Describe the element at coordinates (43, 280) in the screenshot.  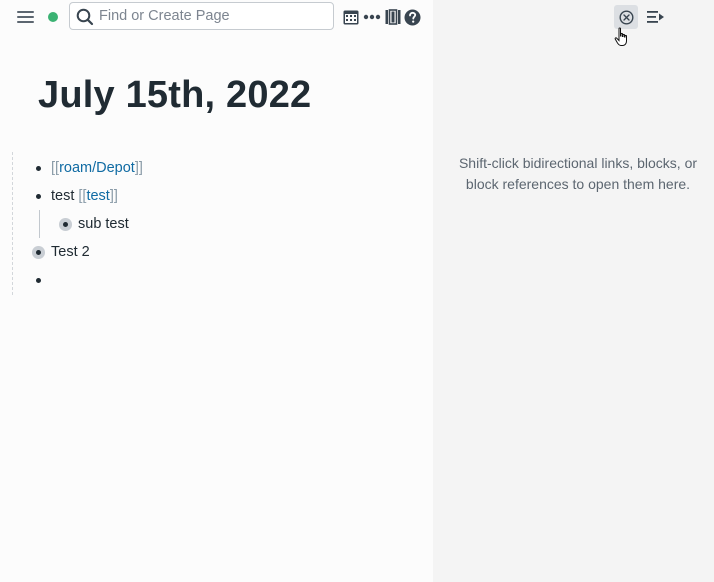
I see `empty-block-item` at that location.